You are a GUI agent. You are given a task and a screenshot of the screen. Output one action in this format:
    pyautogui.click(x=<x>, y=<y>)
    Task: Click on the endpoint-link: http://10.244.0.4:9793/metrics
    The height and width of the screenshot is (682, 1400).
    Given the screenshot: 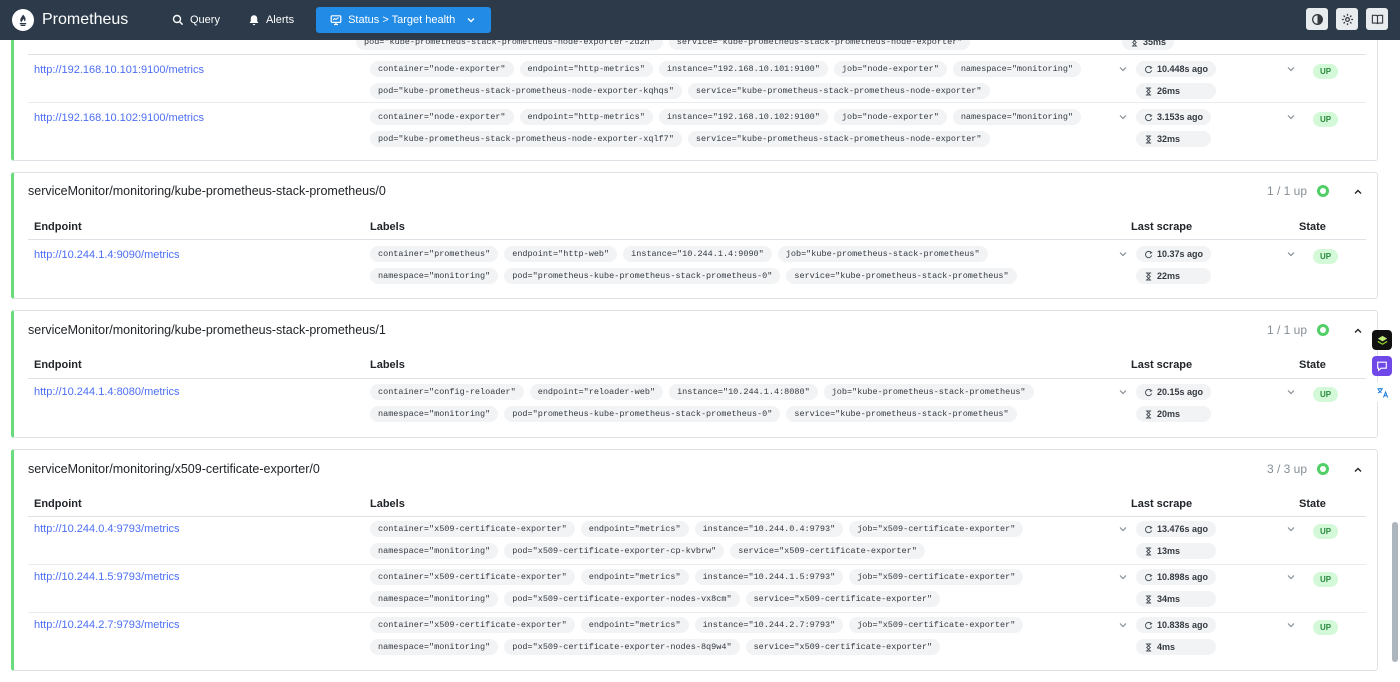 What is the action you would take?
    pyautogui.click(x=107, y=529)
    